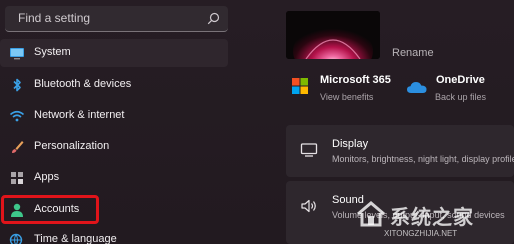  I want to click on brush-icon, so click(18, 147).